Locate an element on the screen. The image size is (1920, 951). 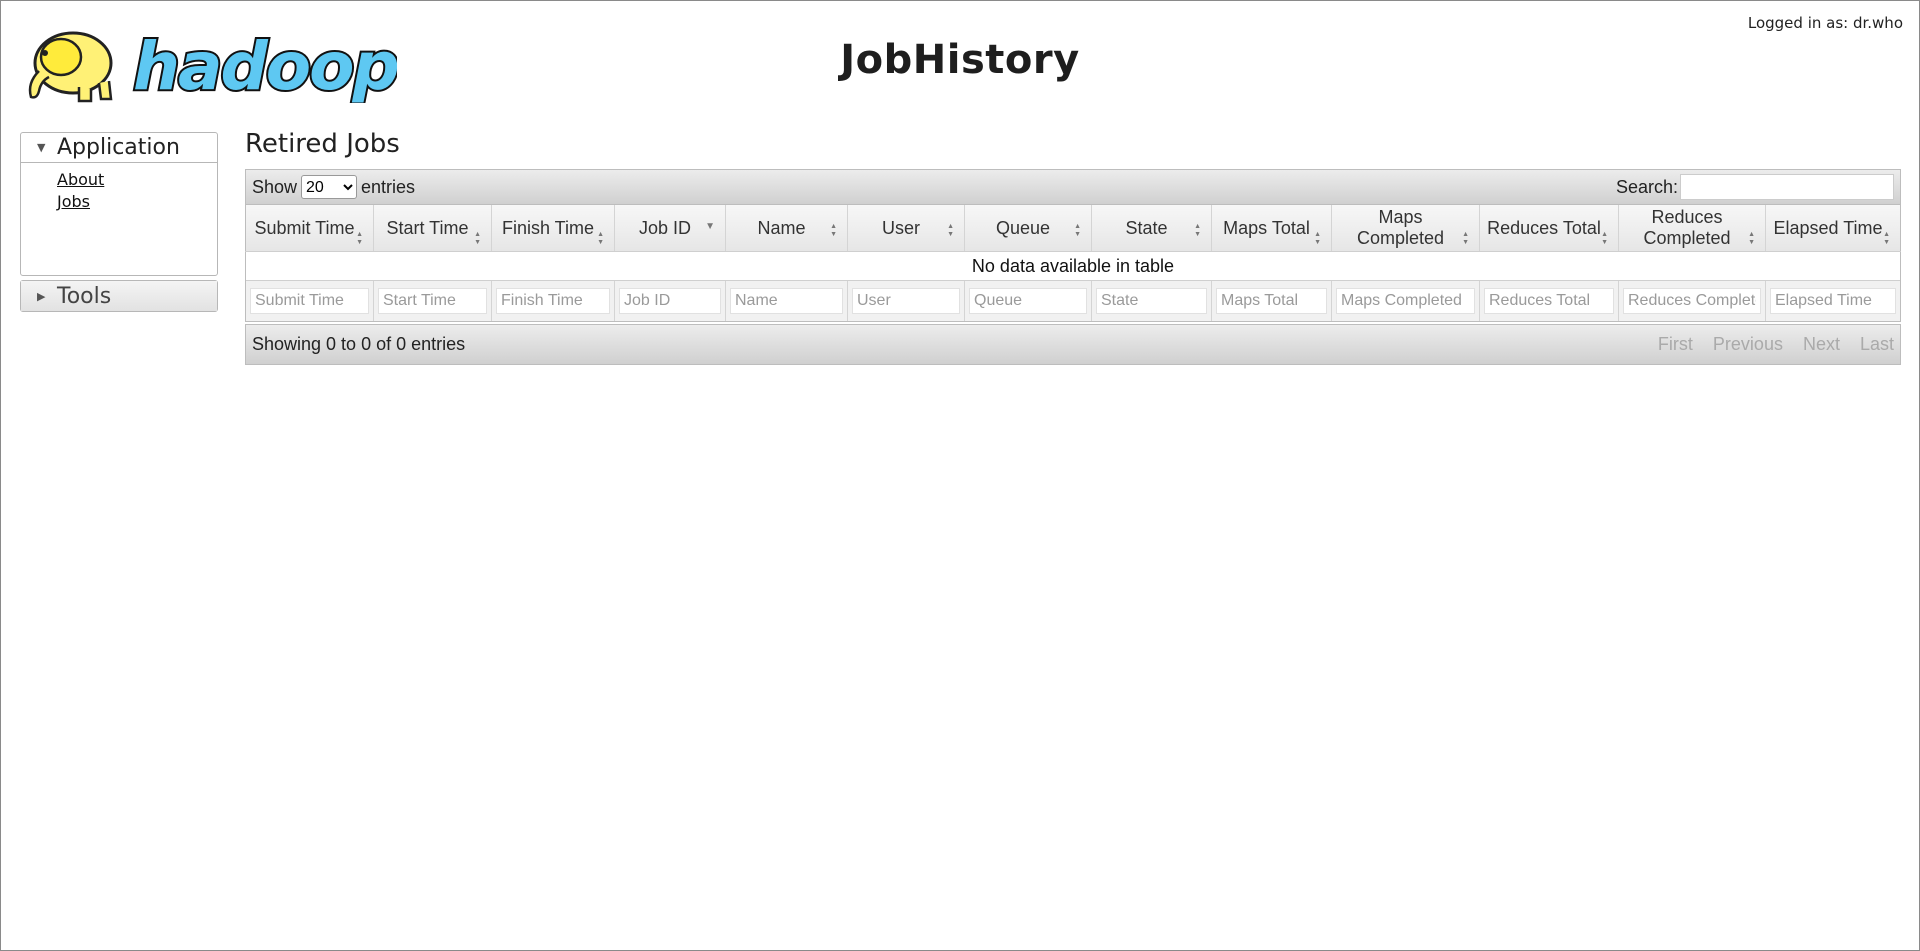
column-header-label: Elapsed Time is located at coordinates (1828, 227).